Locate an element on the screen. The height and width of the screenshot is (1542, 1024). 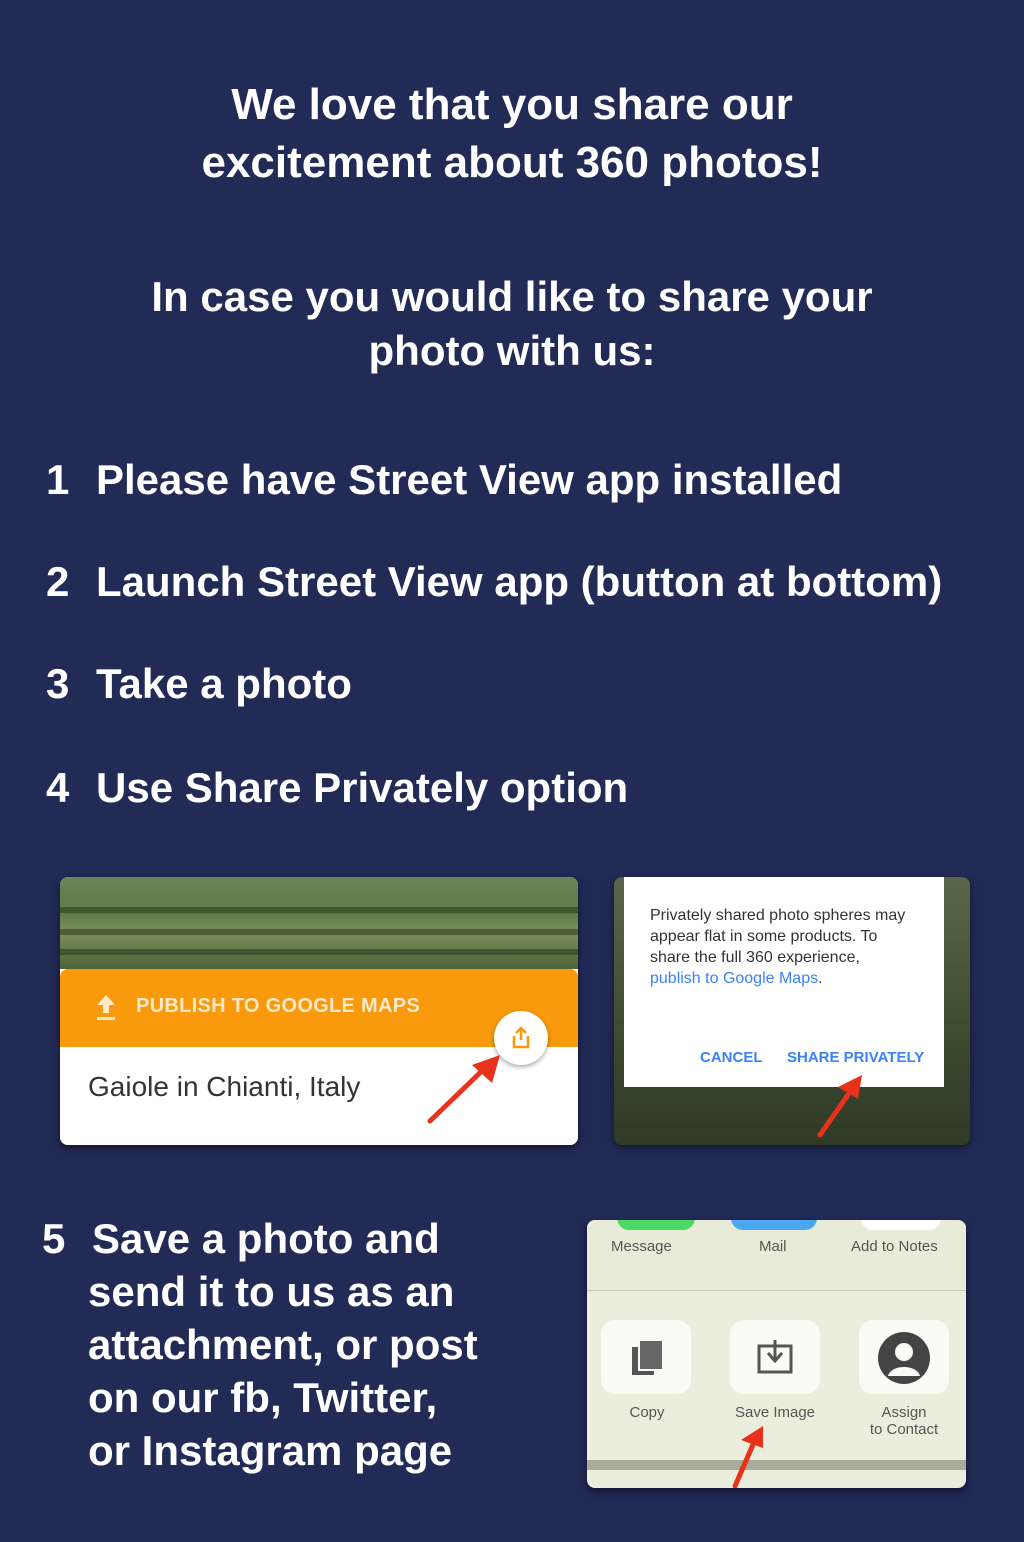
heading-line-2: excitement about 360 photos! is located at coordinates (512, 162).